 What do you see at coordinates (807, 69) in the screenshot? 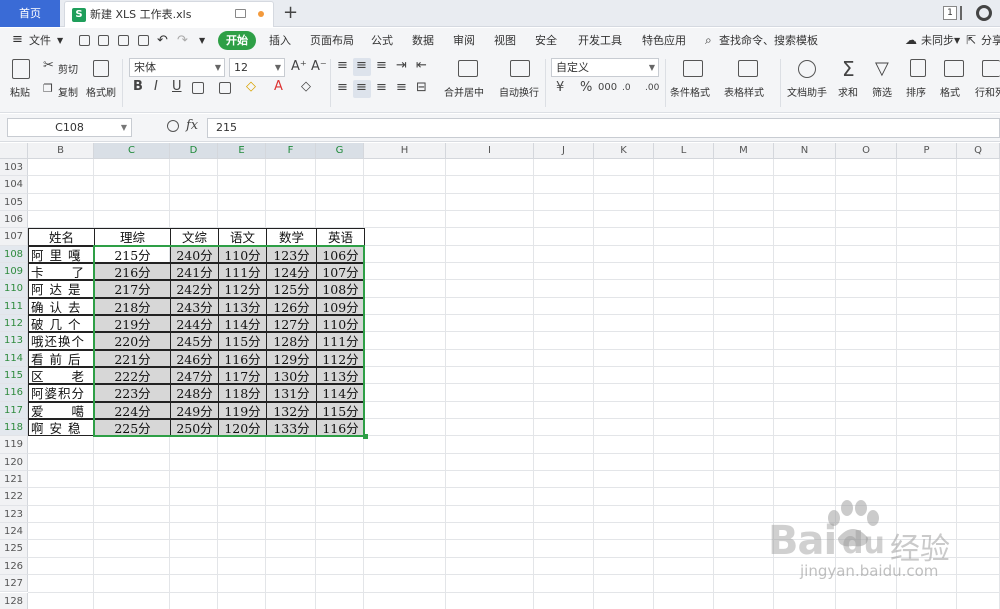
I see `doc-helper-icon` at bounding box center [807, 69].